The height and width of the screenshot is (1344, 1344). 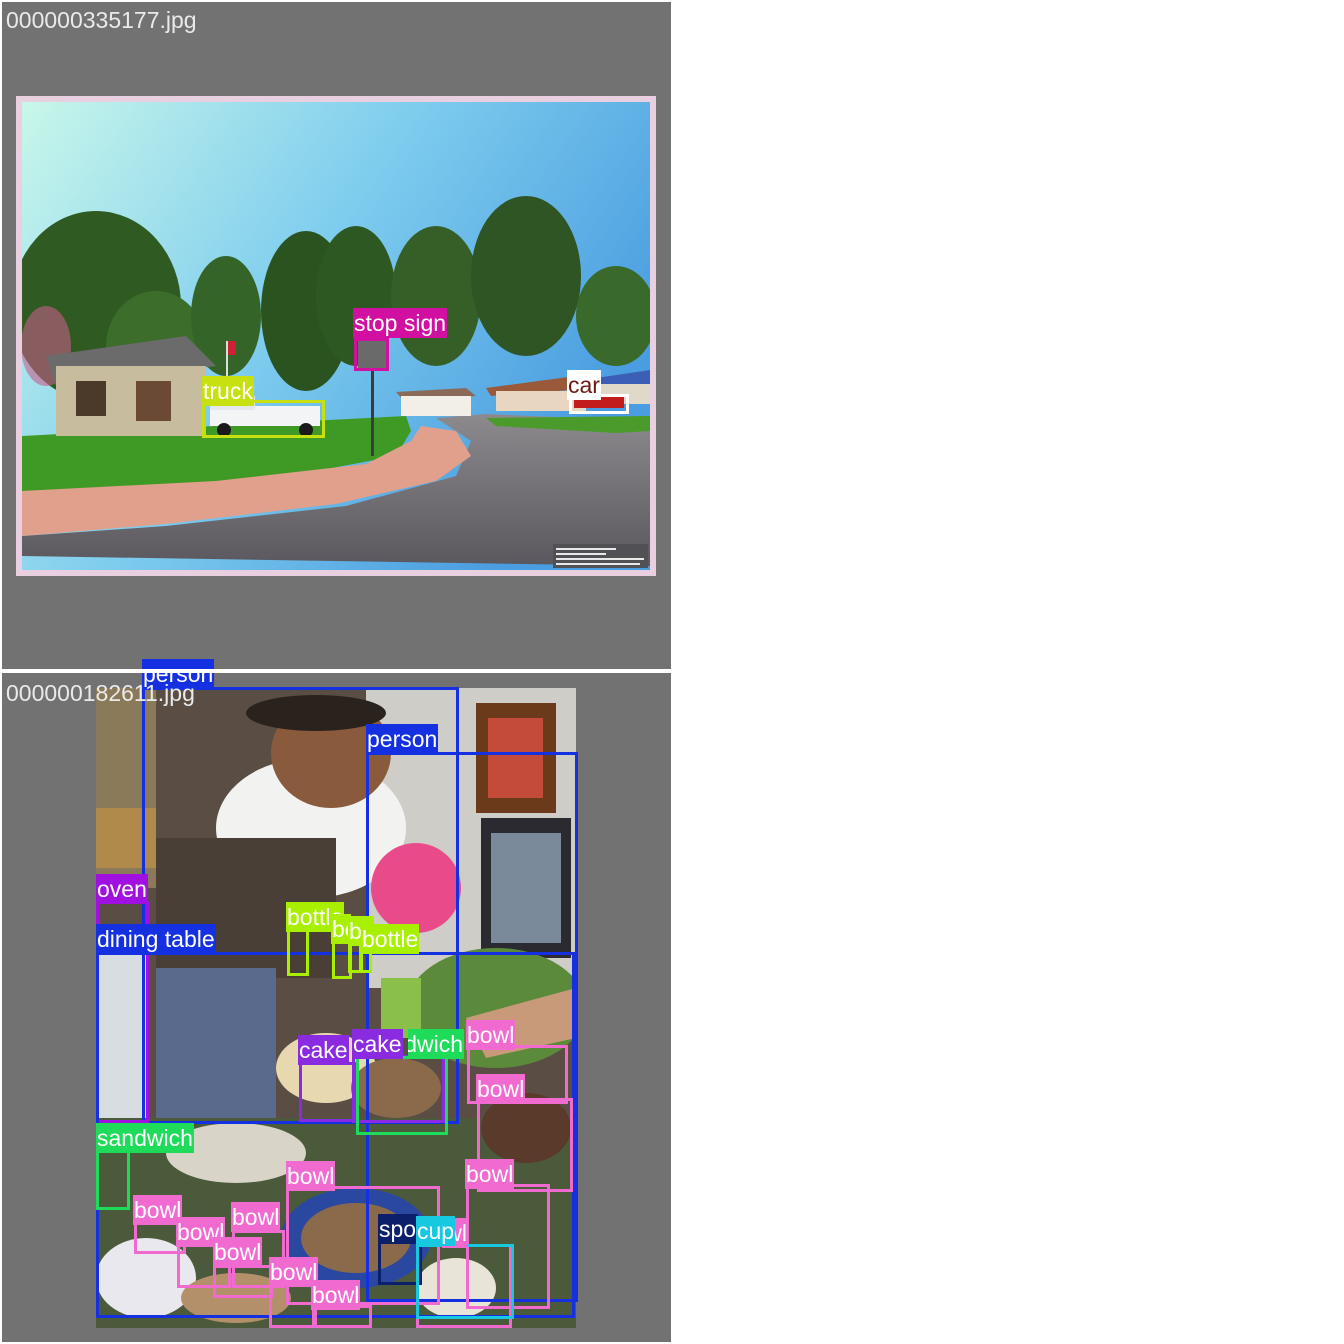 What do you see at coordinates (390, 939) in the screenshot?
I see `detection-label-bottle: bottle` at bounding box center [390, 939].